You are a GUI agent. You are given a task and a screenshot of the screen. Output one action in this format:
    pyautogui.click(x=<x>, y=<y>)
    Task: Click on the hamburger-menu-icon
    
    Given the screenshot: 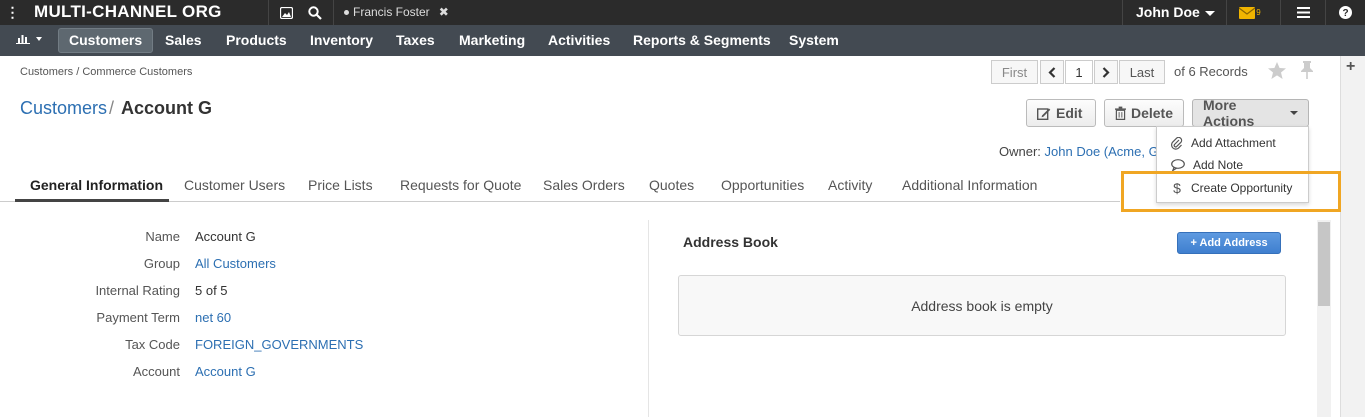 What is the action you would take?
    pyautogui.click(x=1303, y=12)
    